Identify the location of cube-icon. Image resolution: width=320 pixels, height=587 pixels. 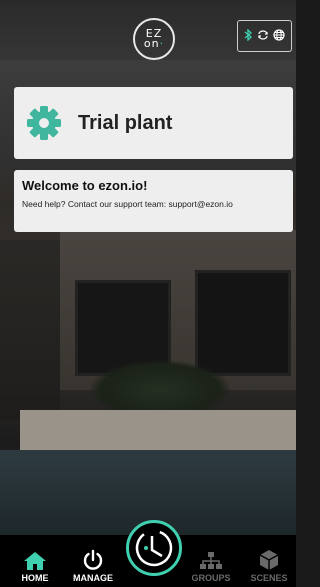
(269, 560).